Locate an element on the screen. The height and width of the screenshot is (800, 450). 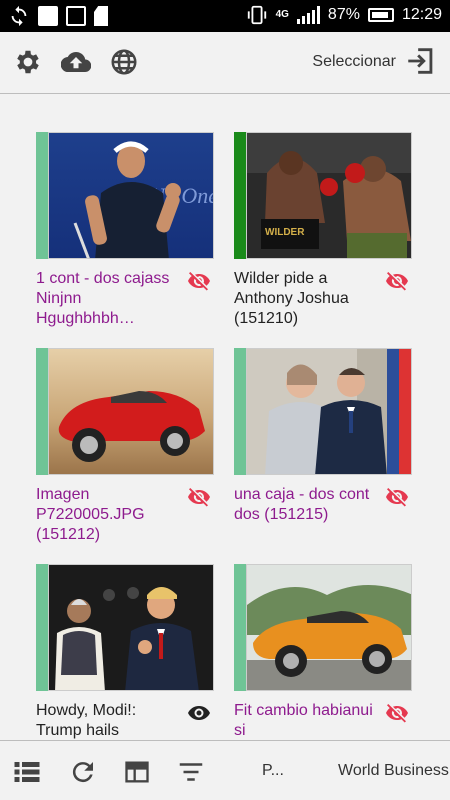
select-button: Seleccionar is located at coordinates (354, 62).